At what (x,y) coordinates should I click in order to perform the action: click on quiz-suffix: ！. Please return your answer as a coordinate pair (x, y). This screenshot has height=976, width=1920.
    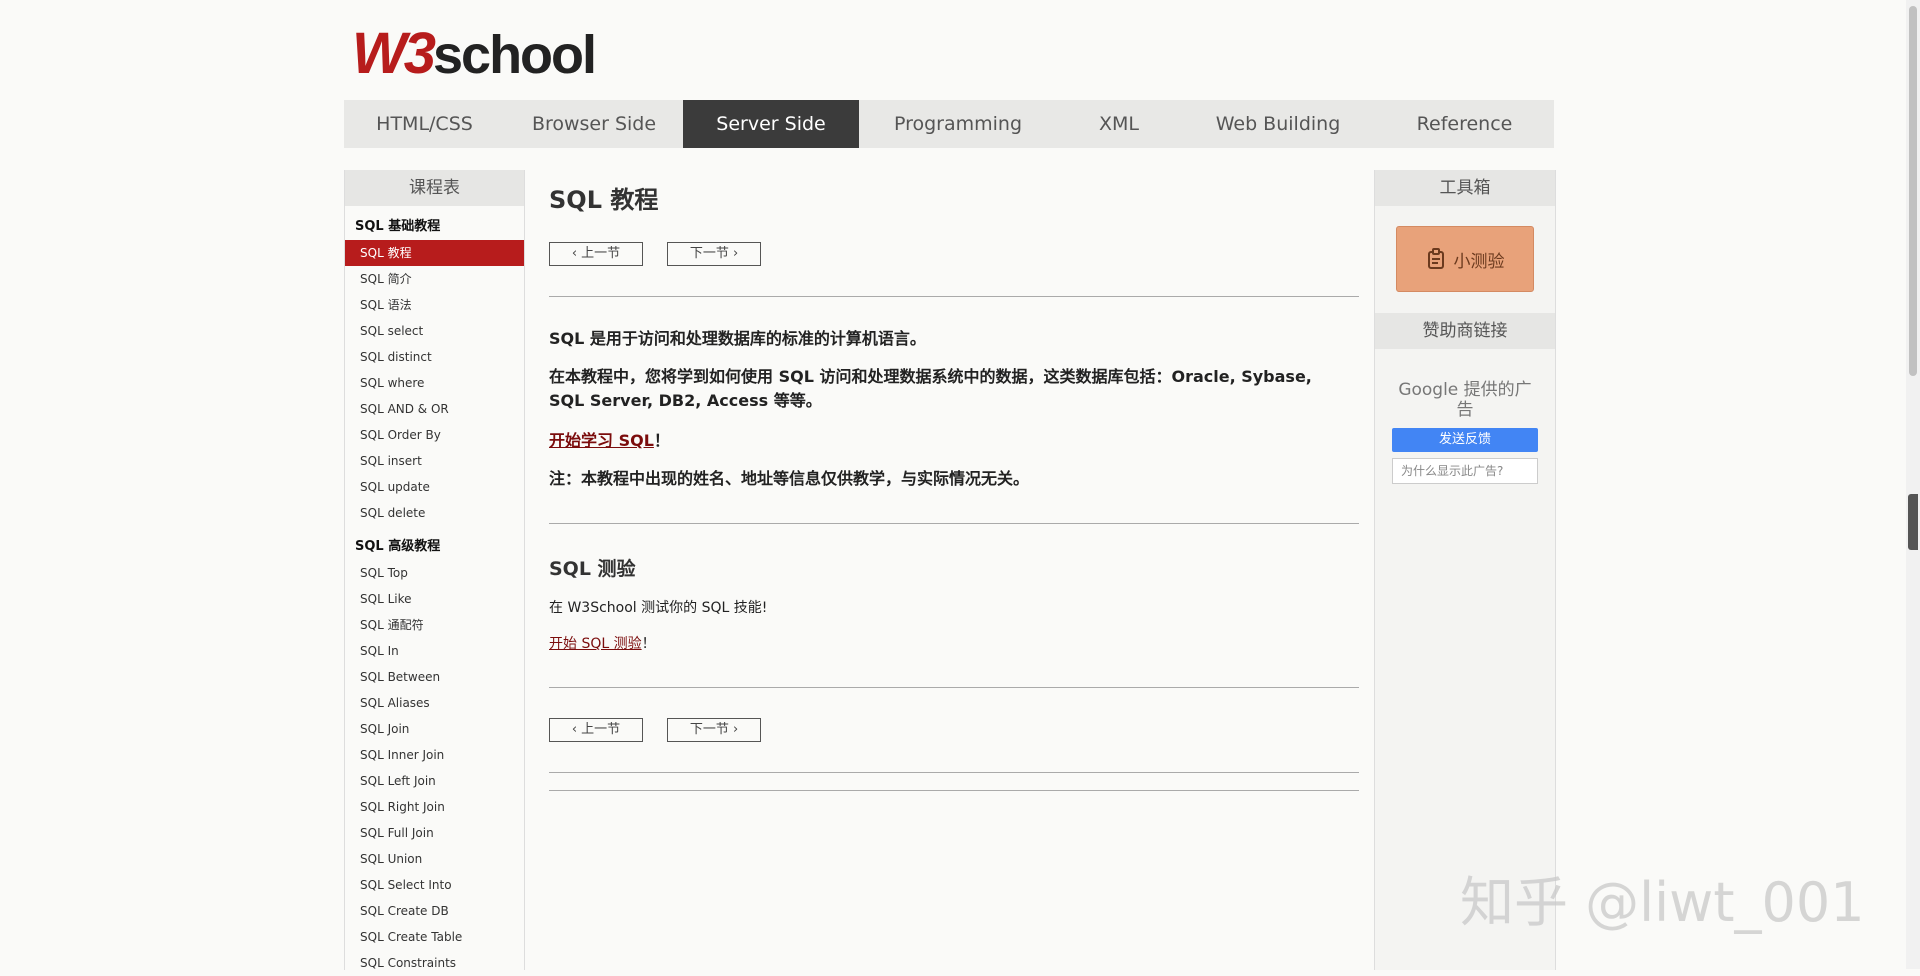
    Looking at the image, I should click on (648, 644).